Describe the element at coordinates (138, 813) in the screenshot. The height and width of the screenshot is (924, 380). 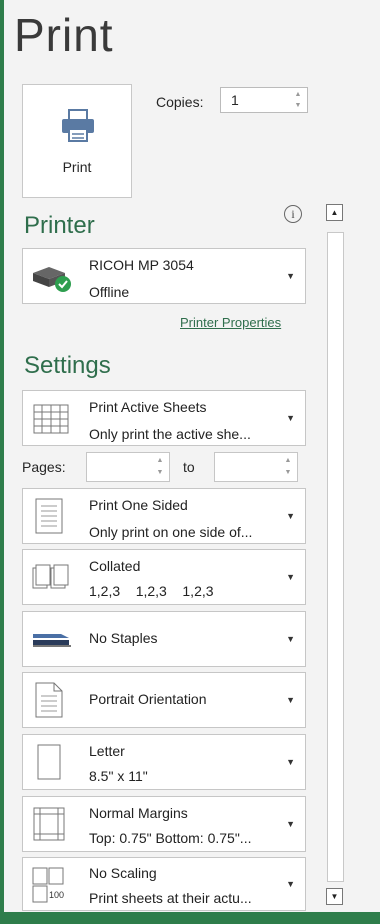
I see `margins-label: Normal Margins` at that location.